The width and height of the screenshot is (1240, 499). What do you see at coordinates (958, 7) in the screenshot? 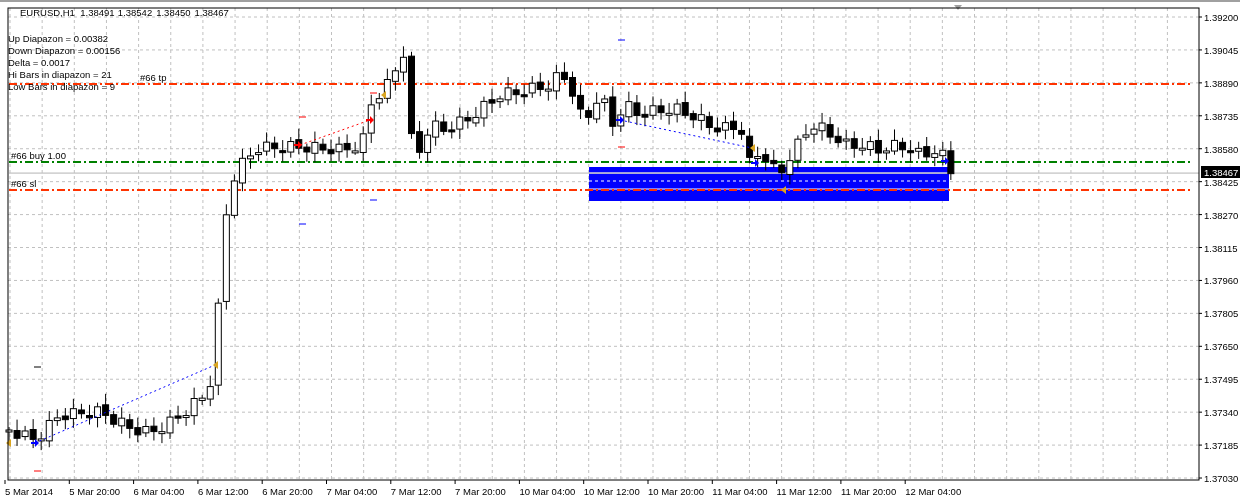
I see `shift-marker-icon` at bounding box center [958, 7].